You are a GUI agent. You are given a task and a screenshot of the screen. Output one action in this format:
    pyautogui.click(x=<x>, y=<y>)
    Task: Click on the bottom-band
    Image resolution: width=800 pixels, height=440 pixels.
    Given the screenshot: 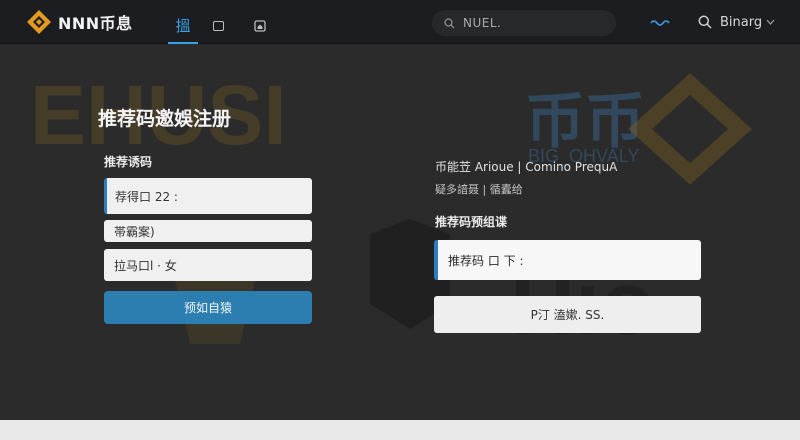 What is the action you would take?
    pyautogui.click(x=400, y=430)
    